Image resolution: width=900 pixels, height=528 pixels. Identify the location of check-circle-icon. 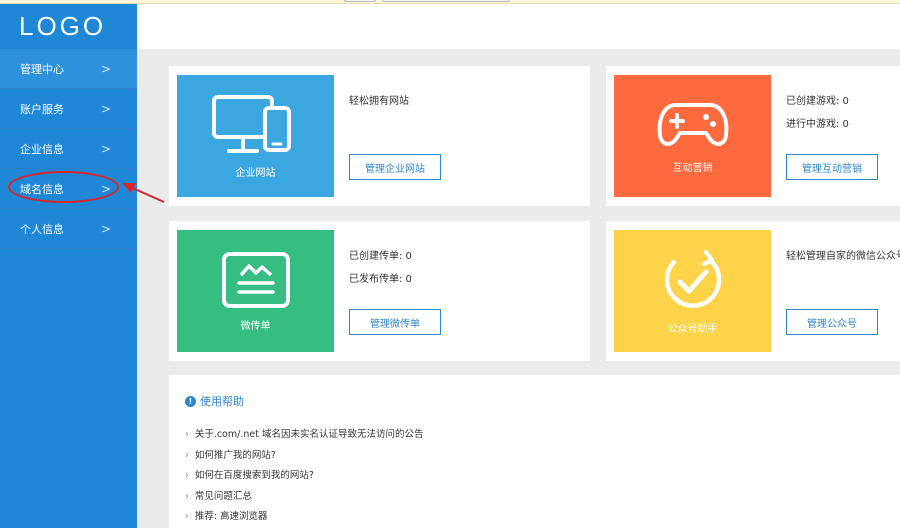
(692, 278).